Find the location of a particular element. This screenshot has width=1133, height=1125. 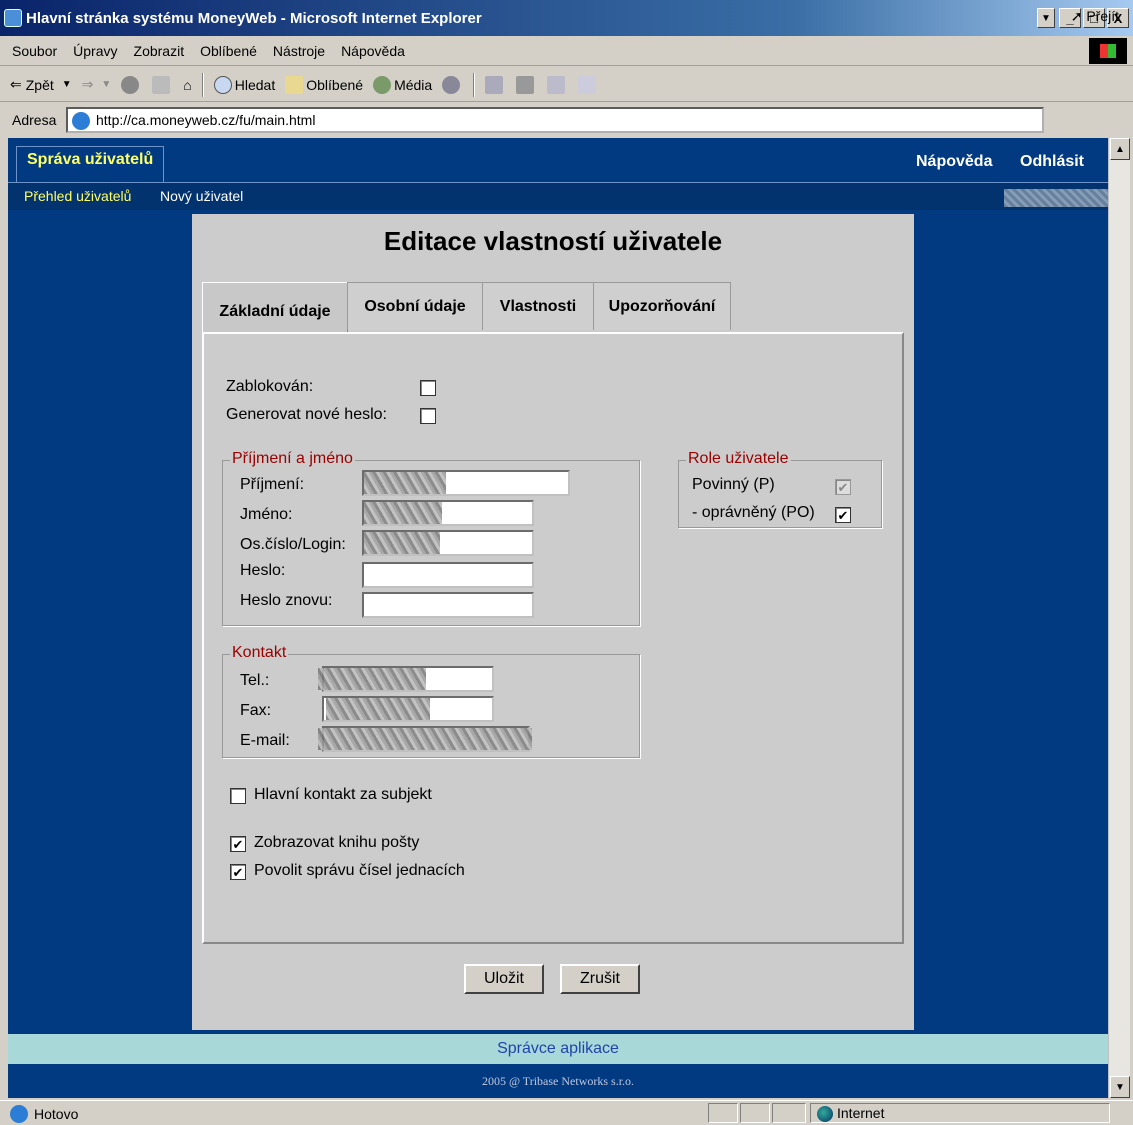

role-authorized-label: - oprávněný (PO) is located at coordinates (753, 512).